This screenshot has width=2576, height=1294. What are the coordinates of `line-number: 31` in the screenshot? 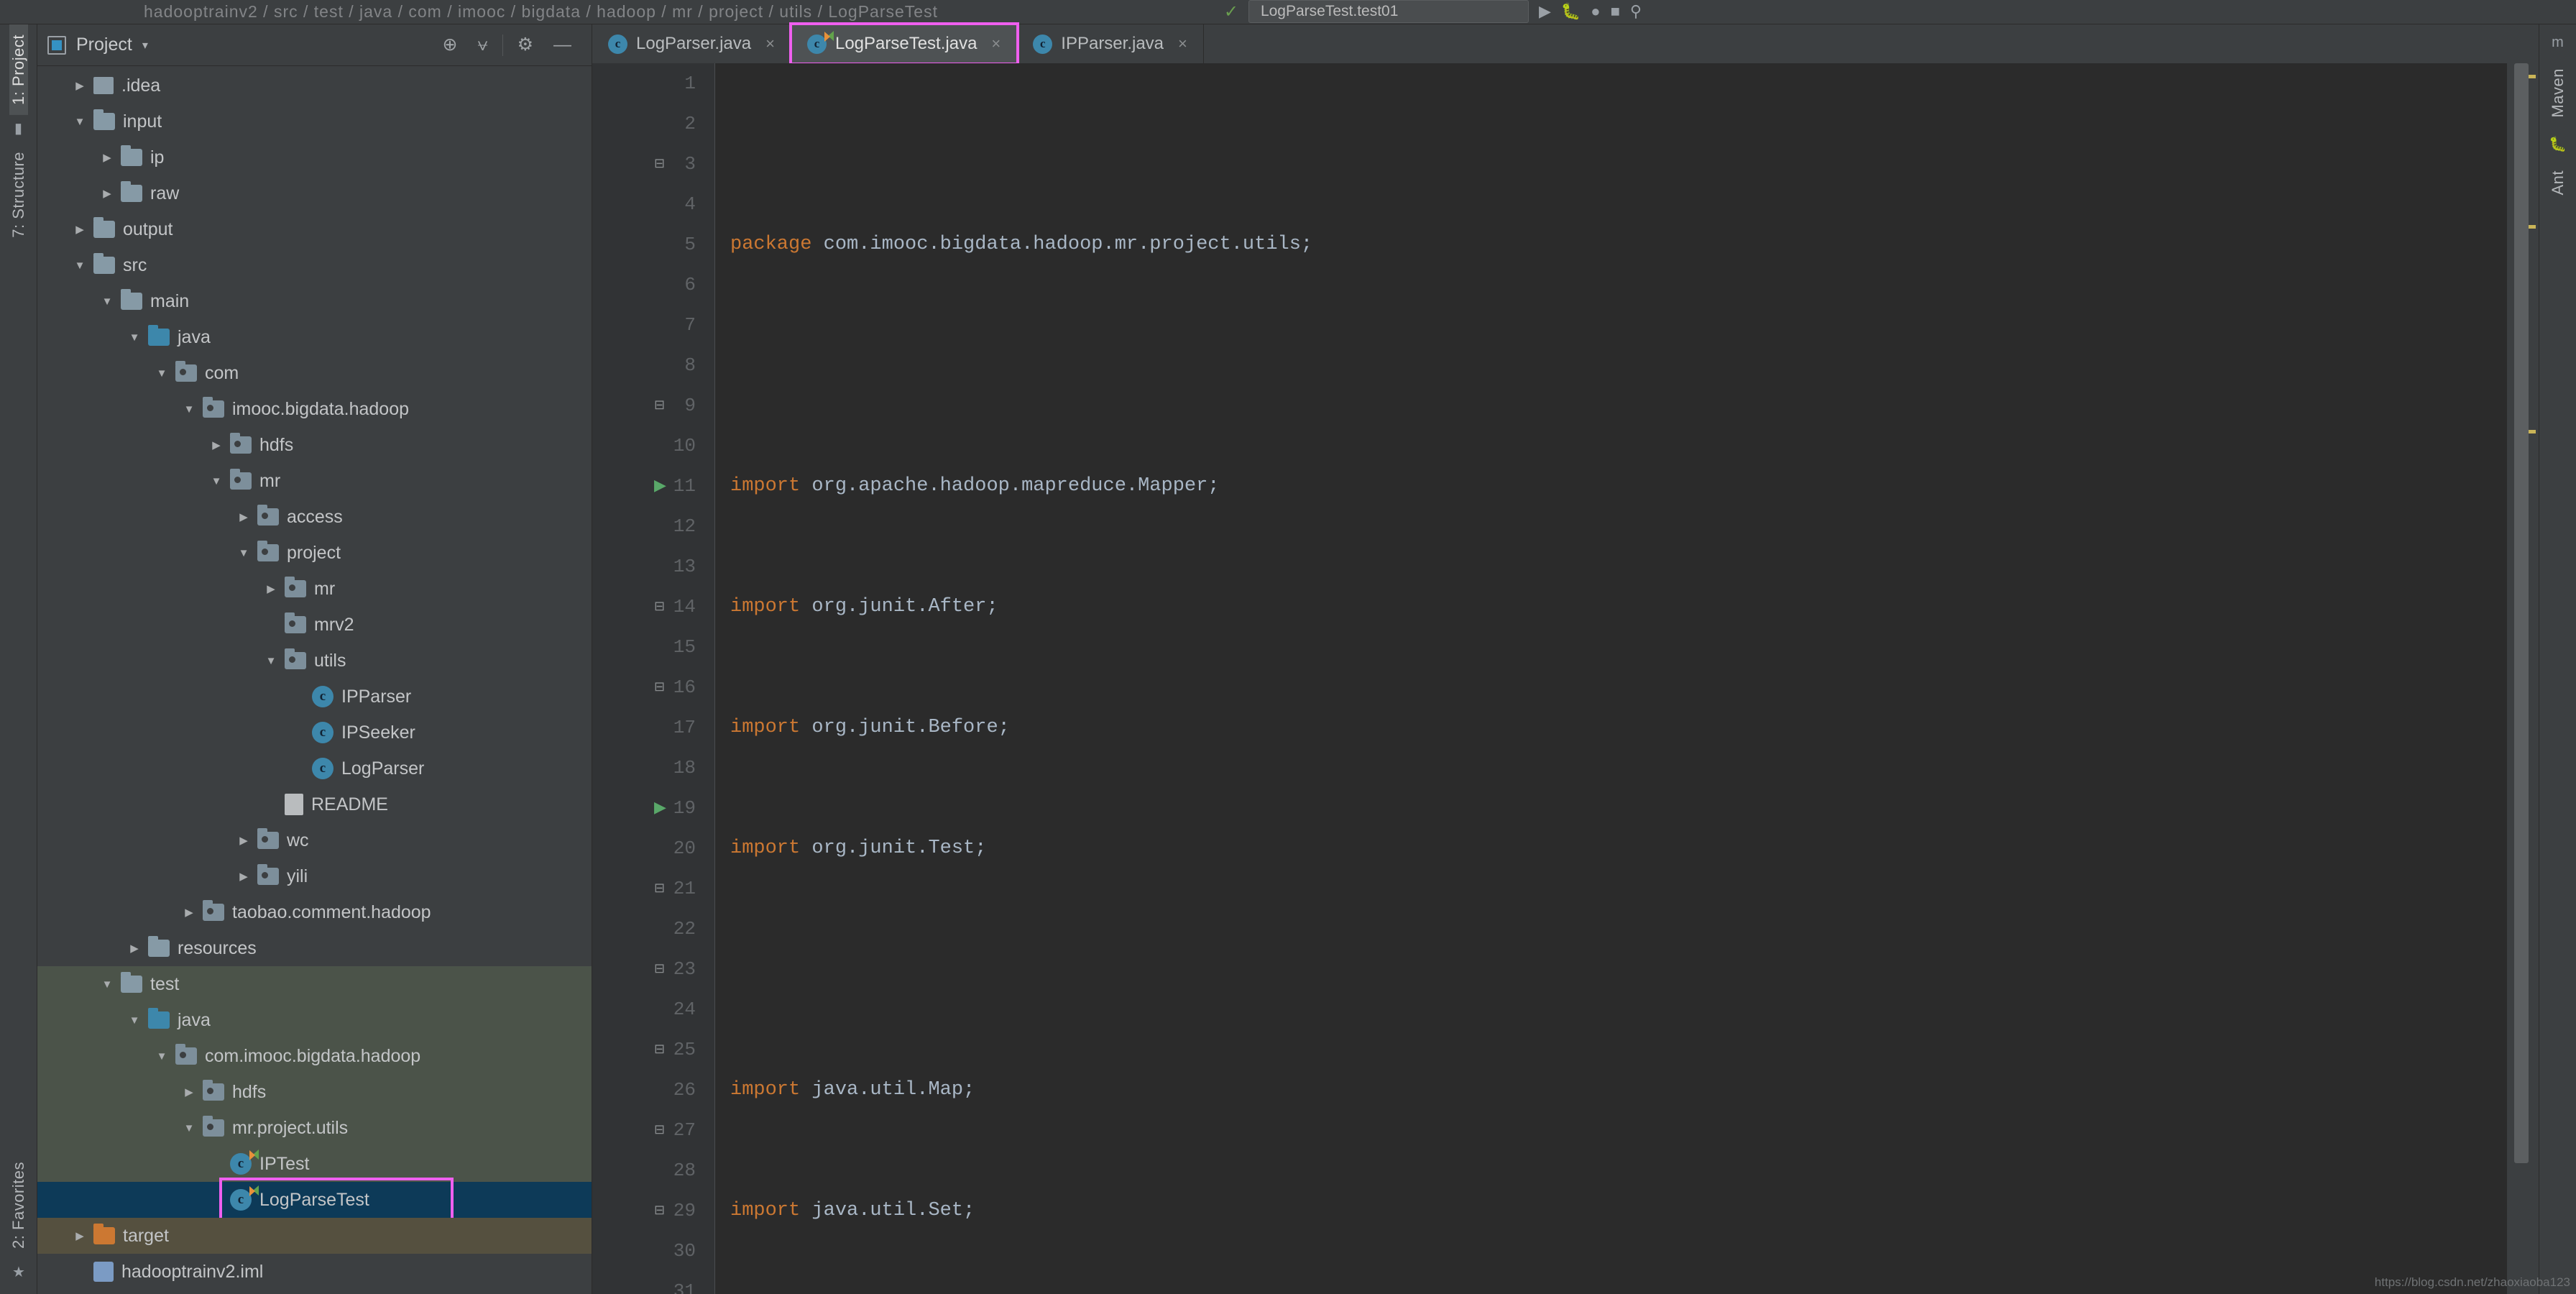 It's located at (653, 1283).